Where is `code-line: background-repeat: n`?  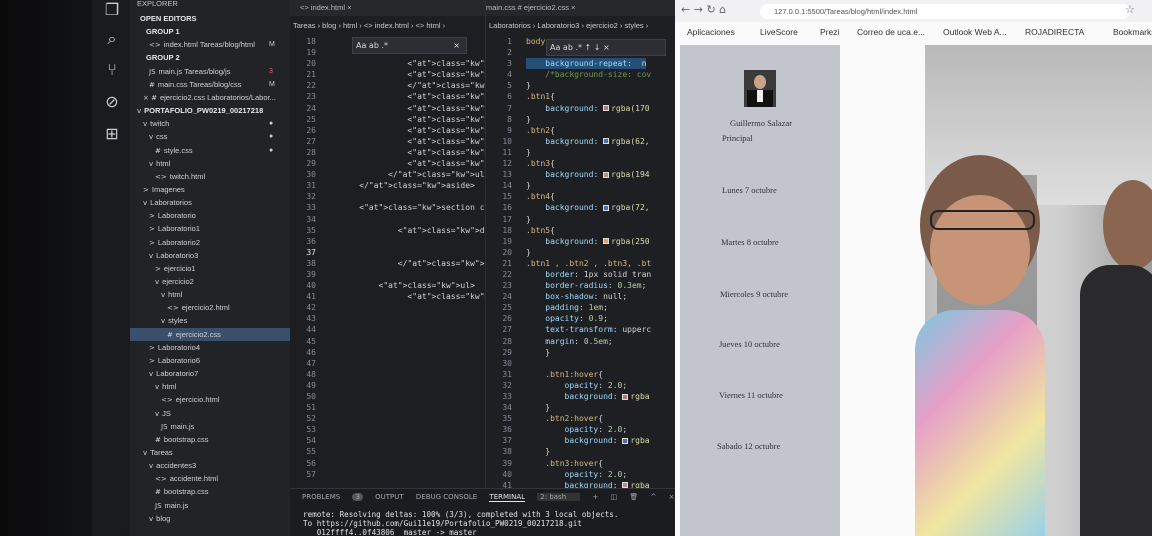 code-line: background-repeat: n is located at coordinates (586, 64).